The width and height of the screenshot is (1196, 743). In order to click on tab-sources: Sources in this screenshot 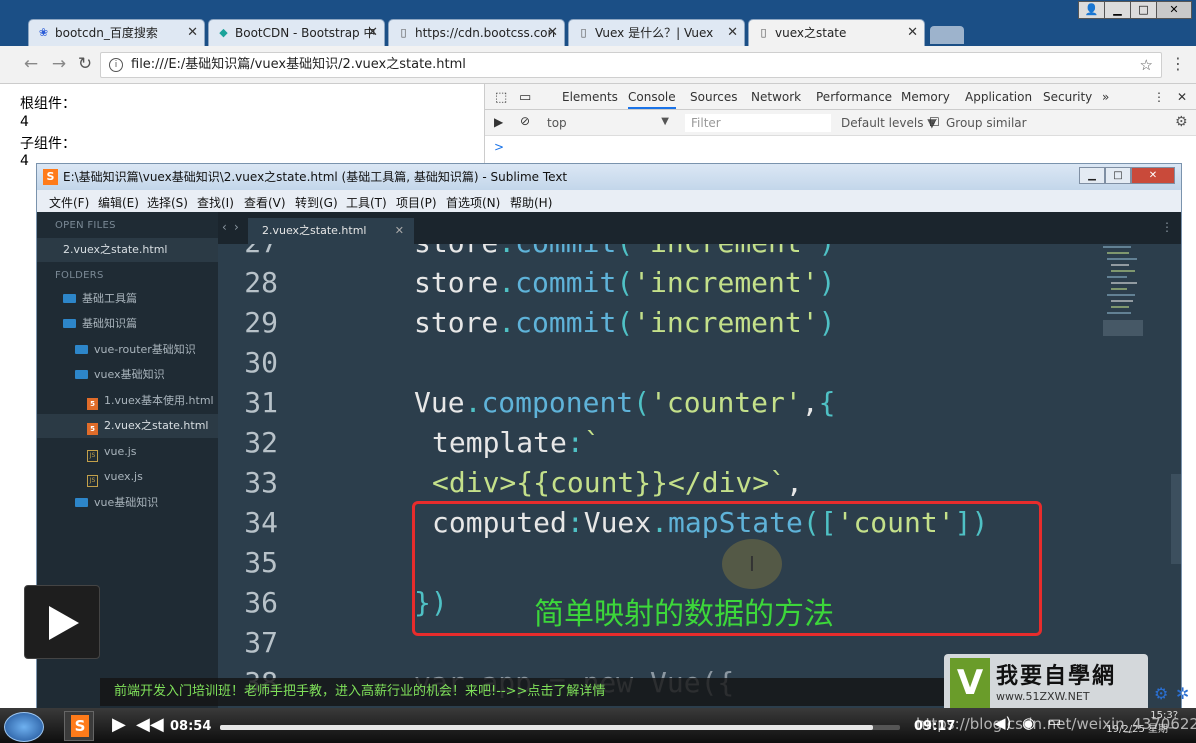, I will do `click(713, 97)`.